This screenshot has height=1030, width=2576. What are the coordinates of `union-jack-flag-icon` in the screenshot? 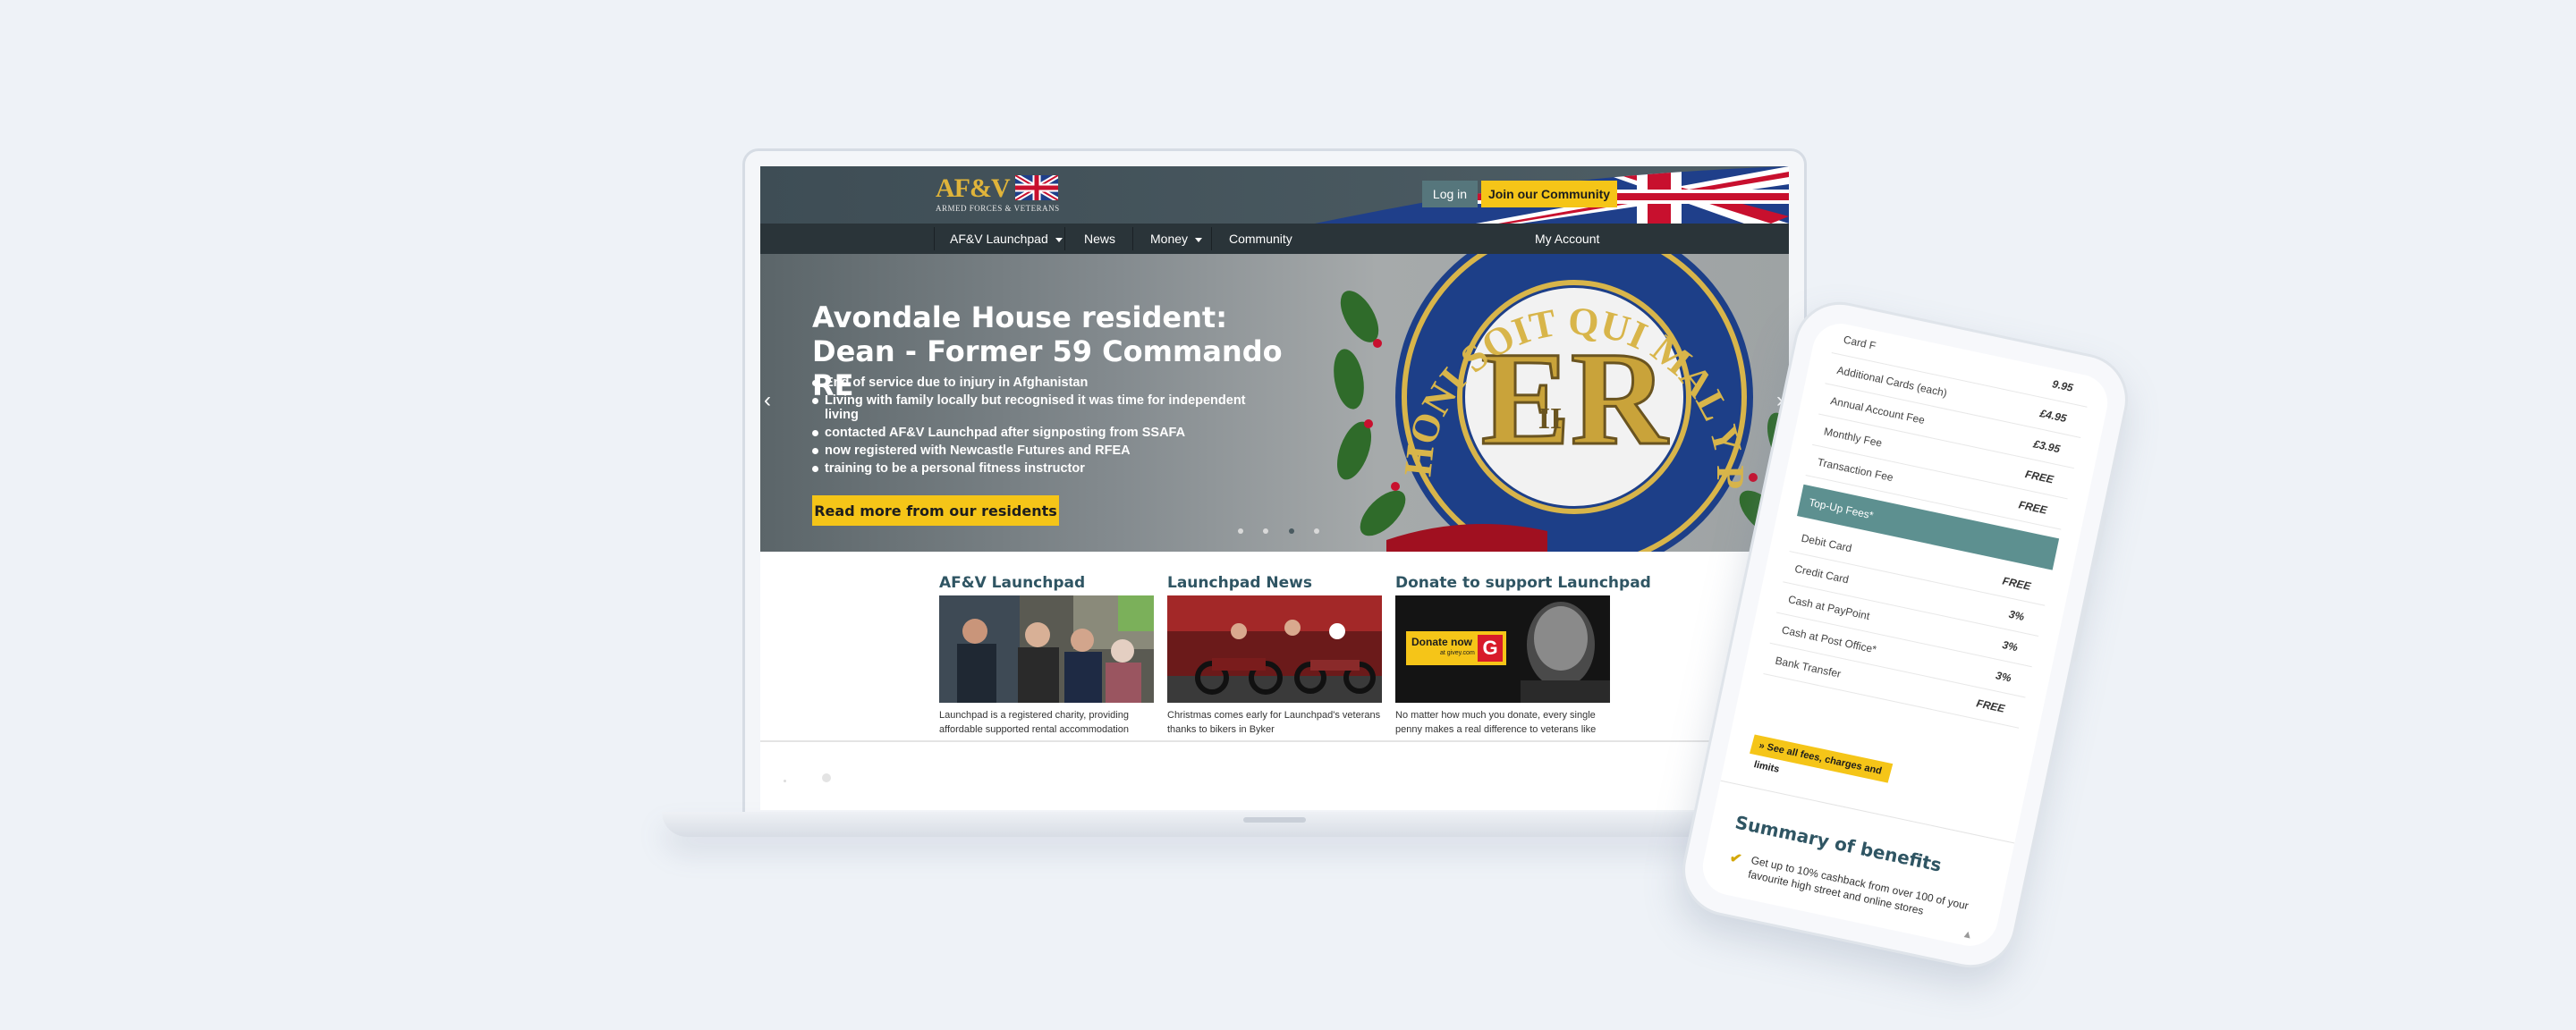 It's located at (1037, 187).